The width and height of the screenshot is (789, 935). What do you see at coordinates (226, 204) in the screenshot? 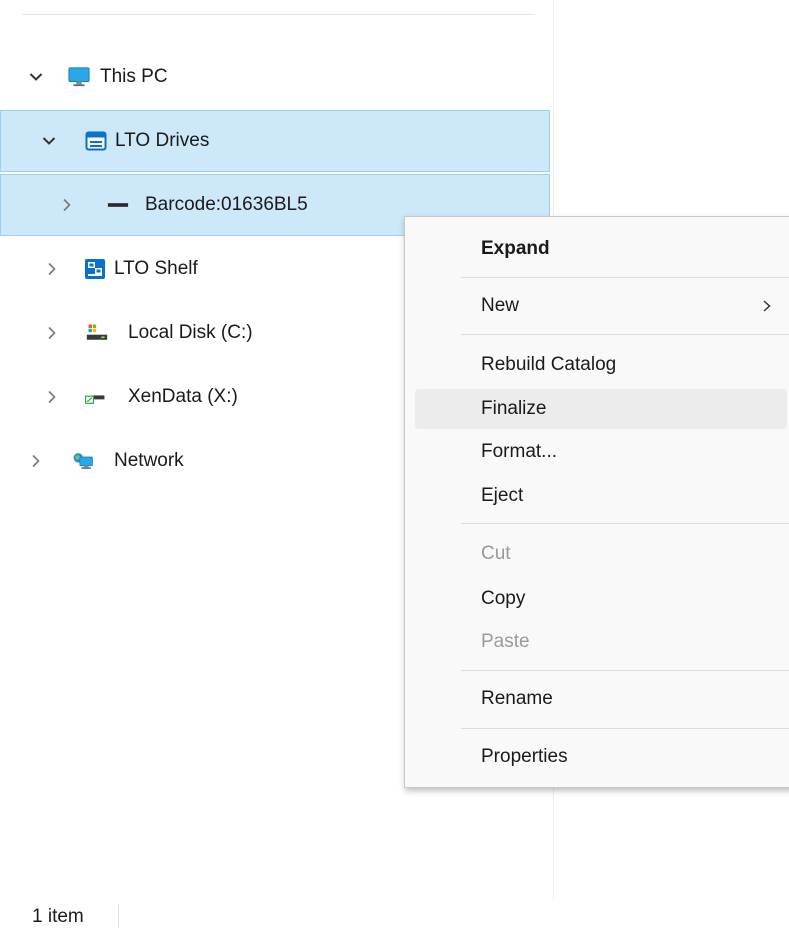
I see `tree-item-label: Barcode:01636BL5` at bounding box center [226, 204].